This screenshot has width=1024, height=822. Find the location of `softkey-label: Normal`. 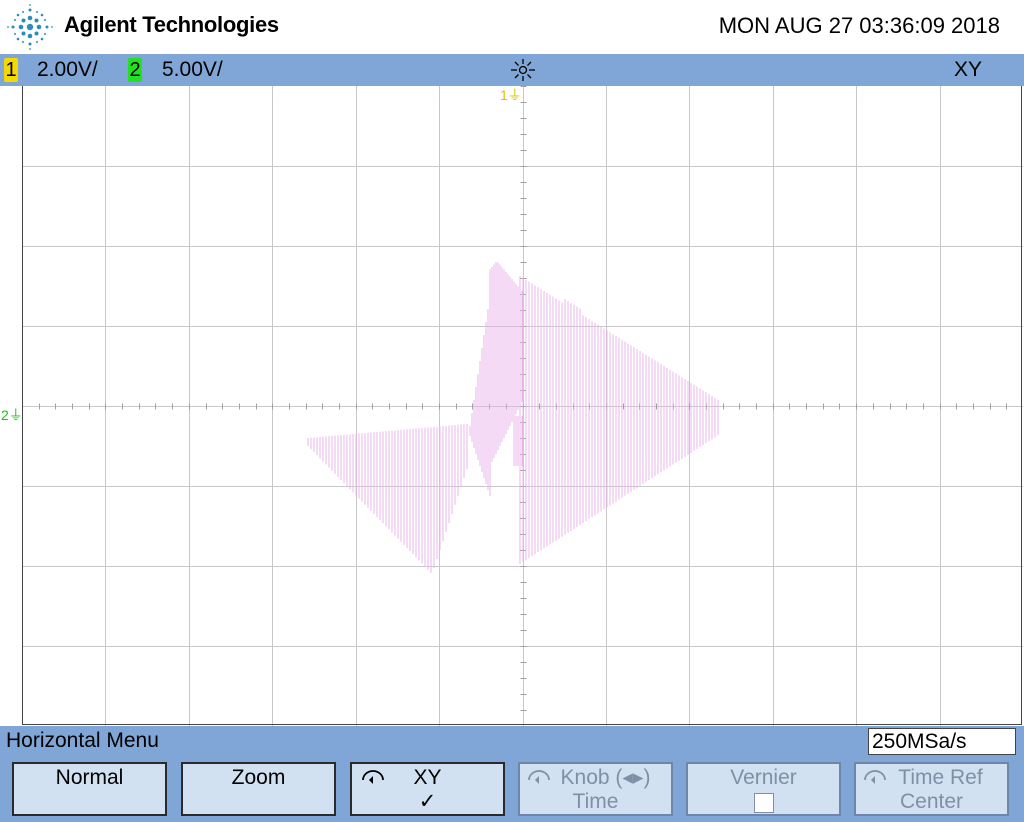

softkey-label: Normal is located at coordinates (89, 777).